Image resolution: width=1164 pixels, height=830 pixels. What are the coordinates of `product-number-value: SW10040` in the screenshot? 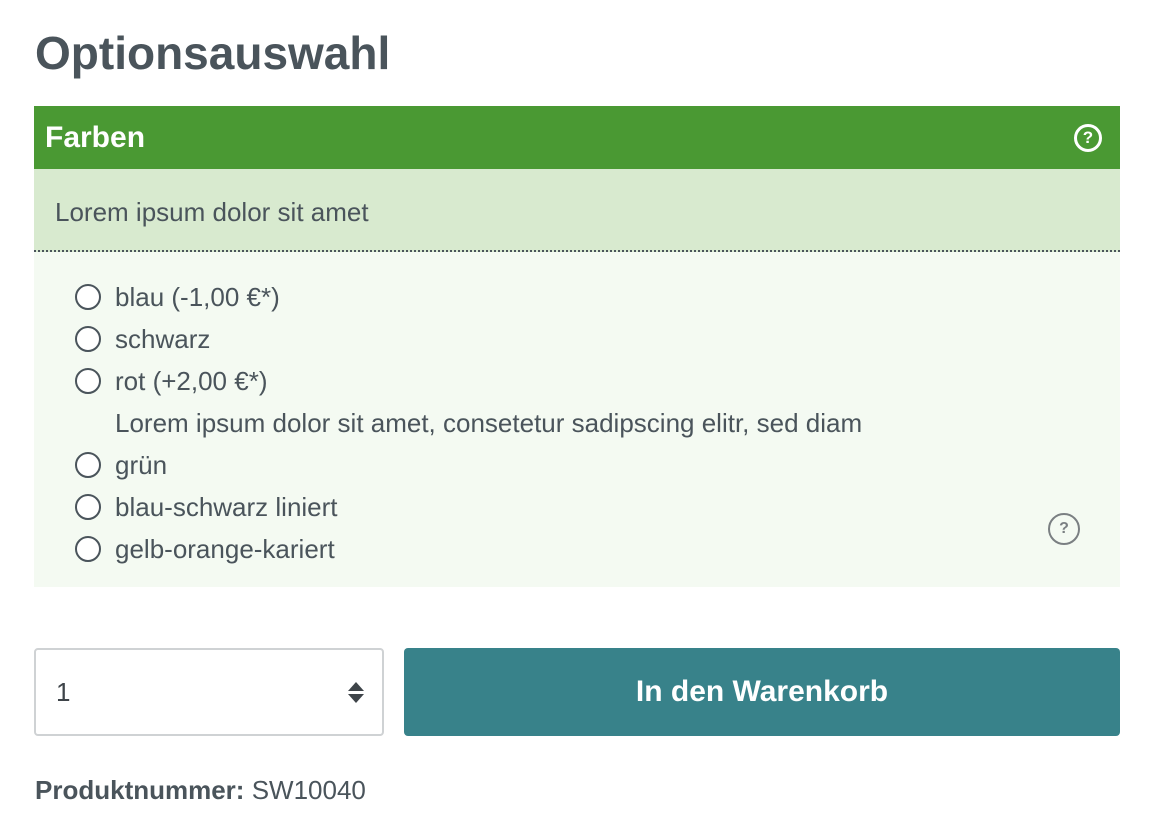 It's located at (308, 790).